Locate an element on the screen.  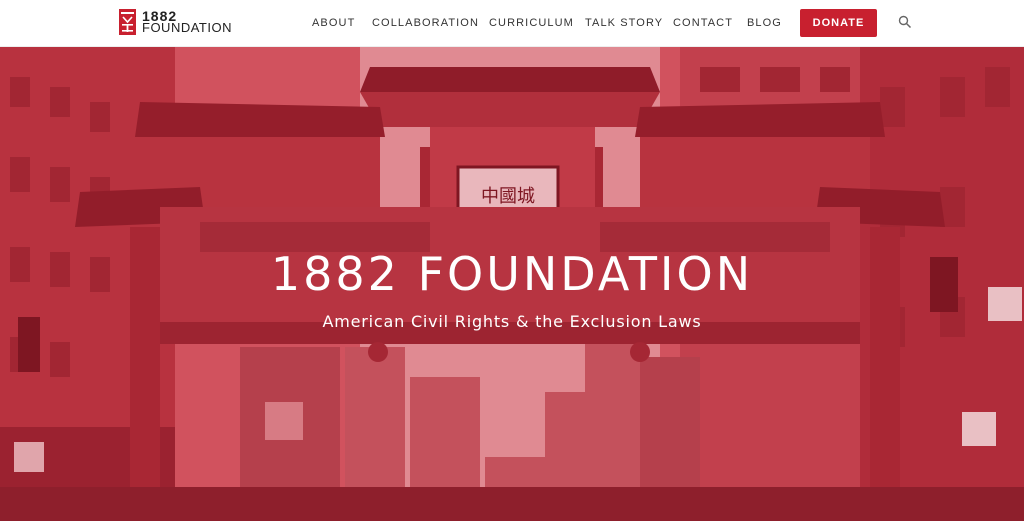
nav-blog: BLOG is located at coordinates (764, 23).